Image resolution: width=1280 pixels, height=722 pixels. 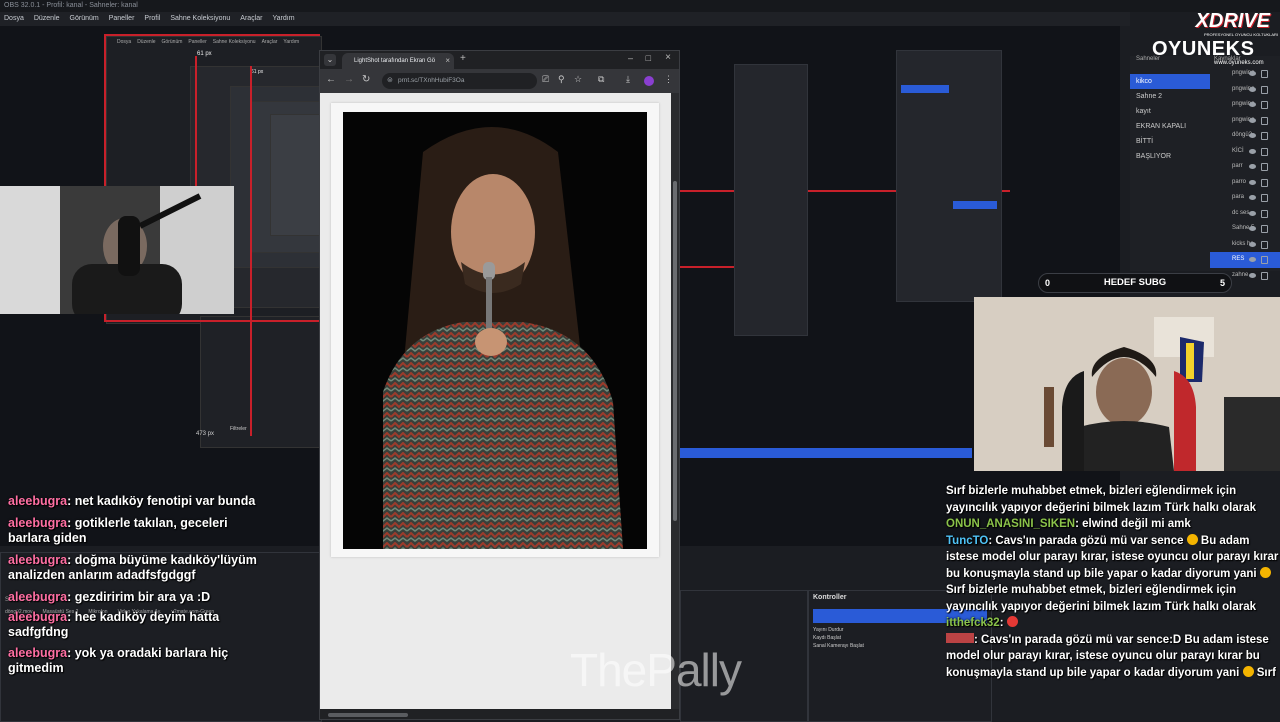 What do you see at coordinates (561, 79) in the screenshot?
I see `zoom-icon: ⚲` at bounding box center [561, 79].